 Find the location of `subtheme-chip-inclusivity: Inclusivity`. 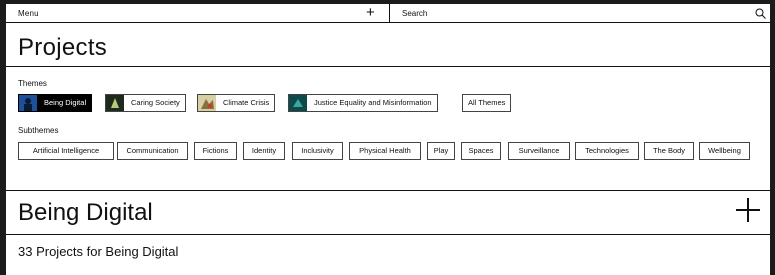

subtheme-chip-inclusivity: Inclusivity is located at coordinates (317, 151).